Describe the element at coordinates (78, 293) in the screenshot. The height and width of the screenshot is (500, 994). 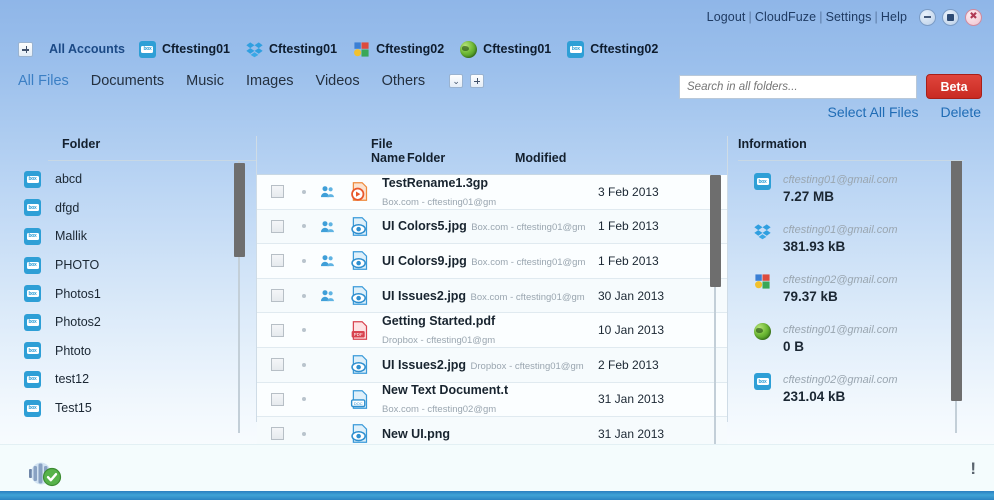
I see `folder-item-label: Photos1` at that location.